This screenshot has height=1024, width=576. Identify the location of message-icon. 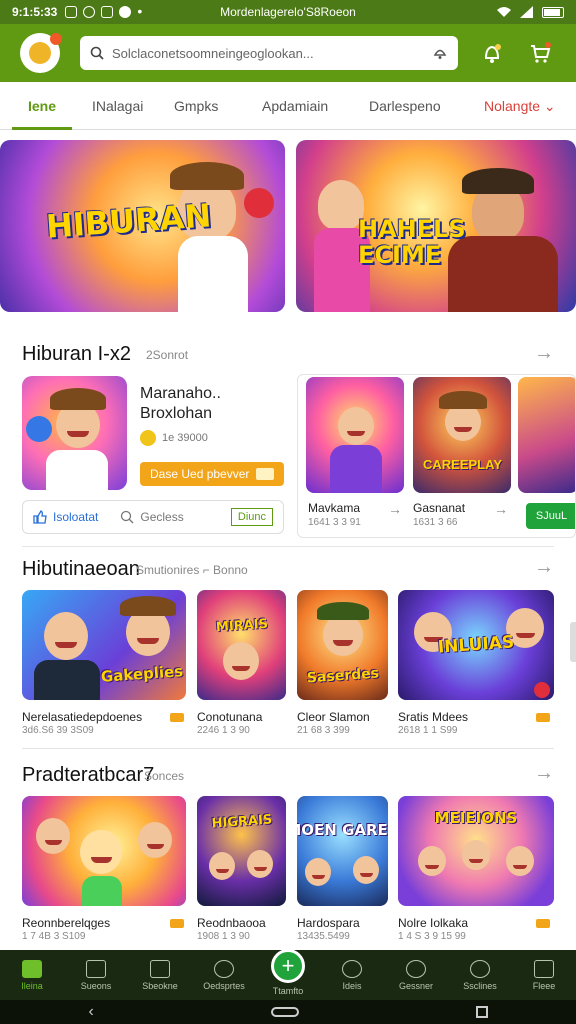
(89, 12).